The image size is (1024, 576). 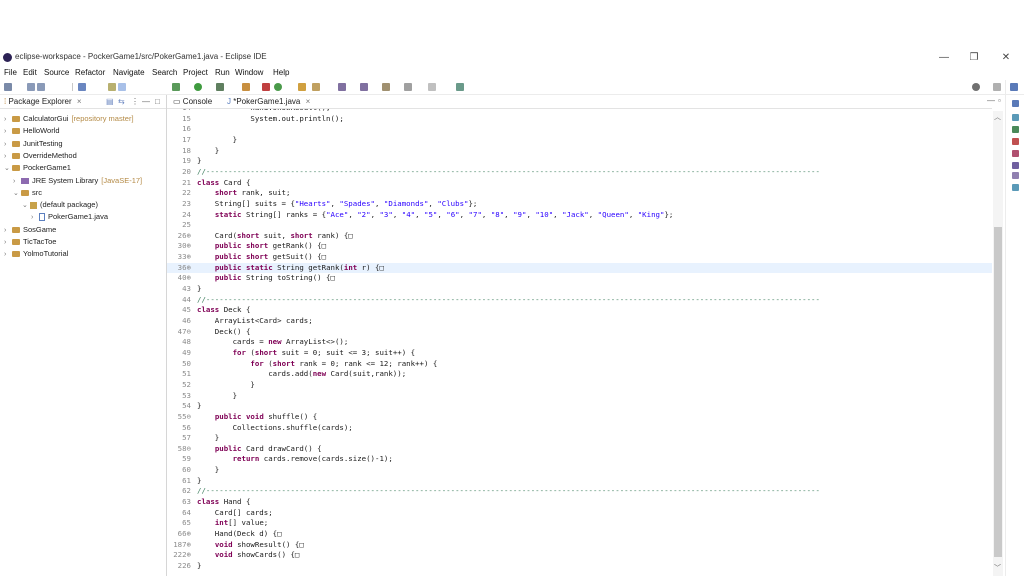 I want to click on code-line: 52 }, so click(x=579, y=385).